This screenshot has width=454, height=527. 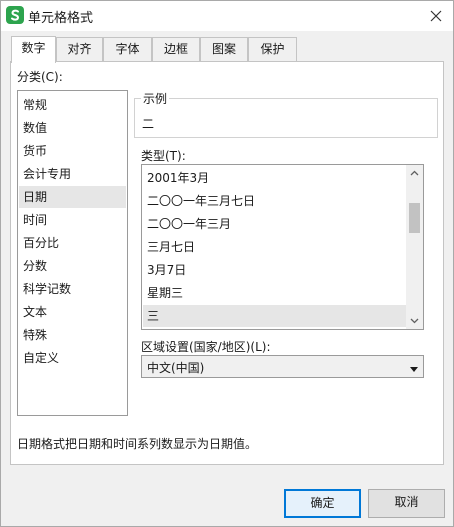 I want to click on tab-pattern: 图案, so click(x=224, y=49).